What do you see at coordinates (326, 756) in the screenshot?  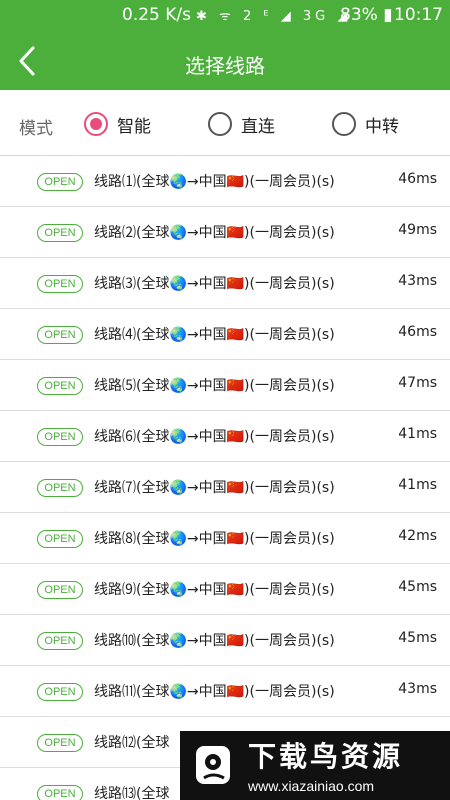 I see `watermark-title: 下载鸟资源` at bounding box center [326, 756].